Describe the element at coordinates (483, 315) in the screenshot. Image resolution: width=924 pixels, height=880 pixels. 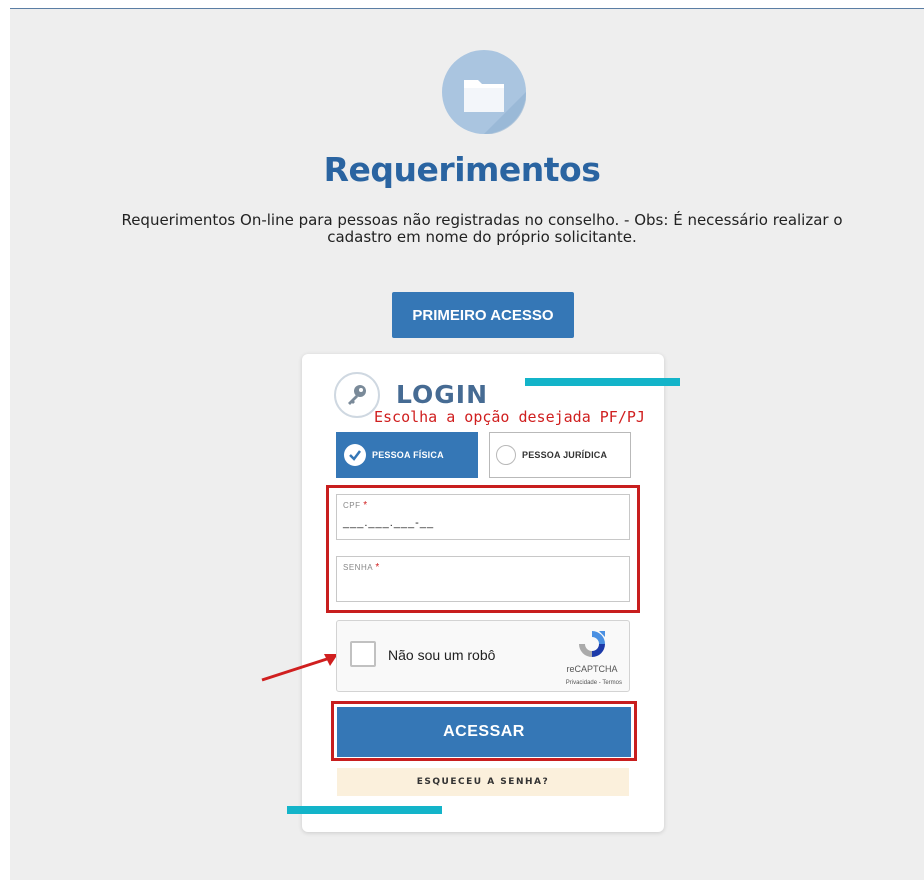
I see `primeiro-acesso-button: PRIMEIRO ACESSO` at that location.